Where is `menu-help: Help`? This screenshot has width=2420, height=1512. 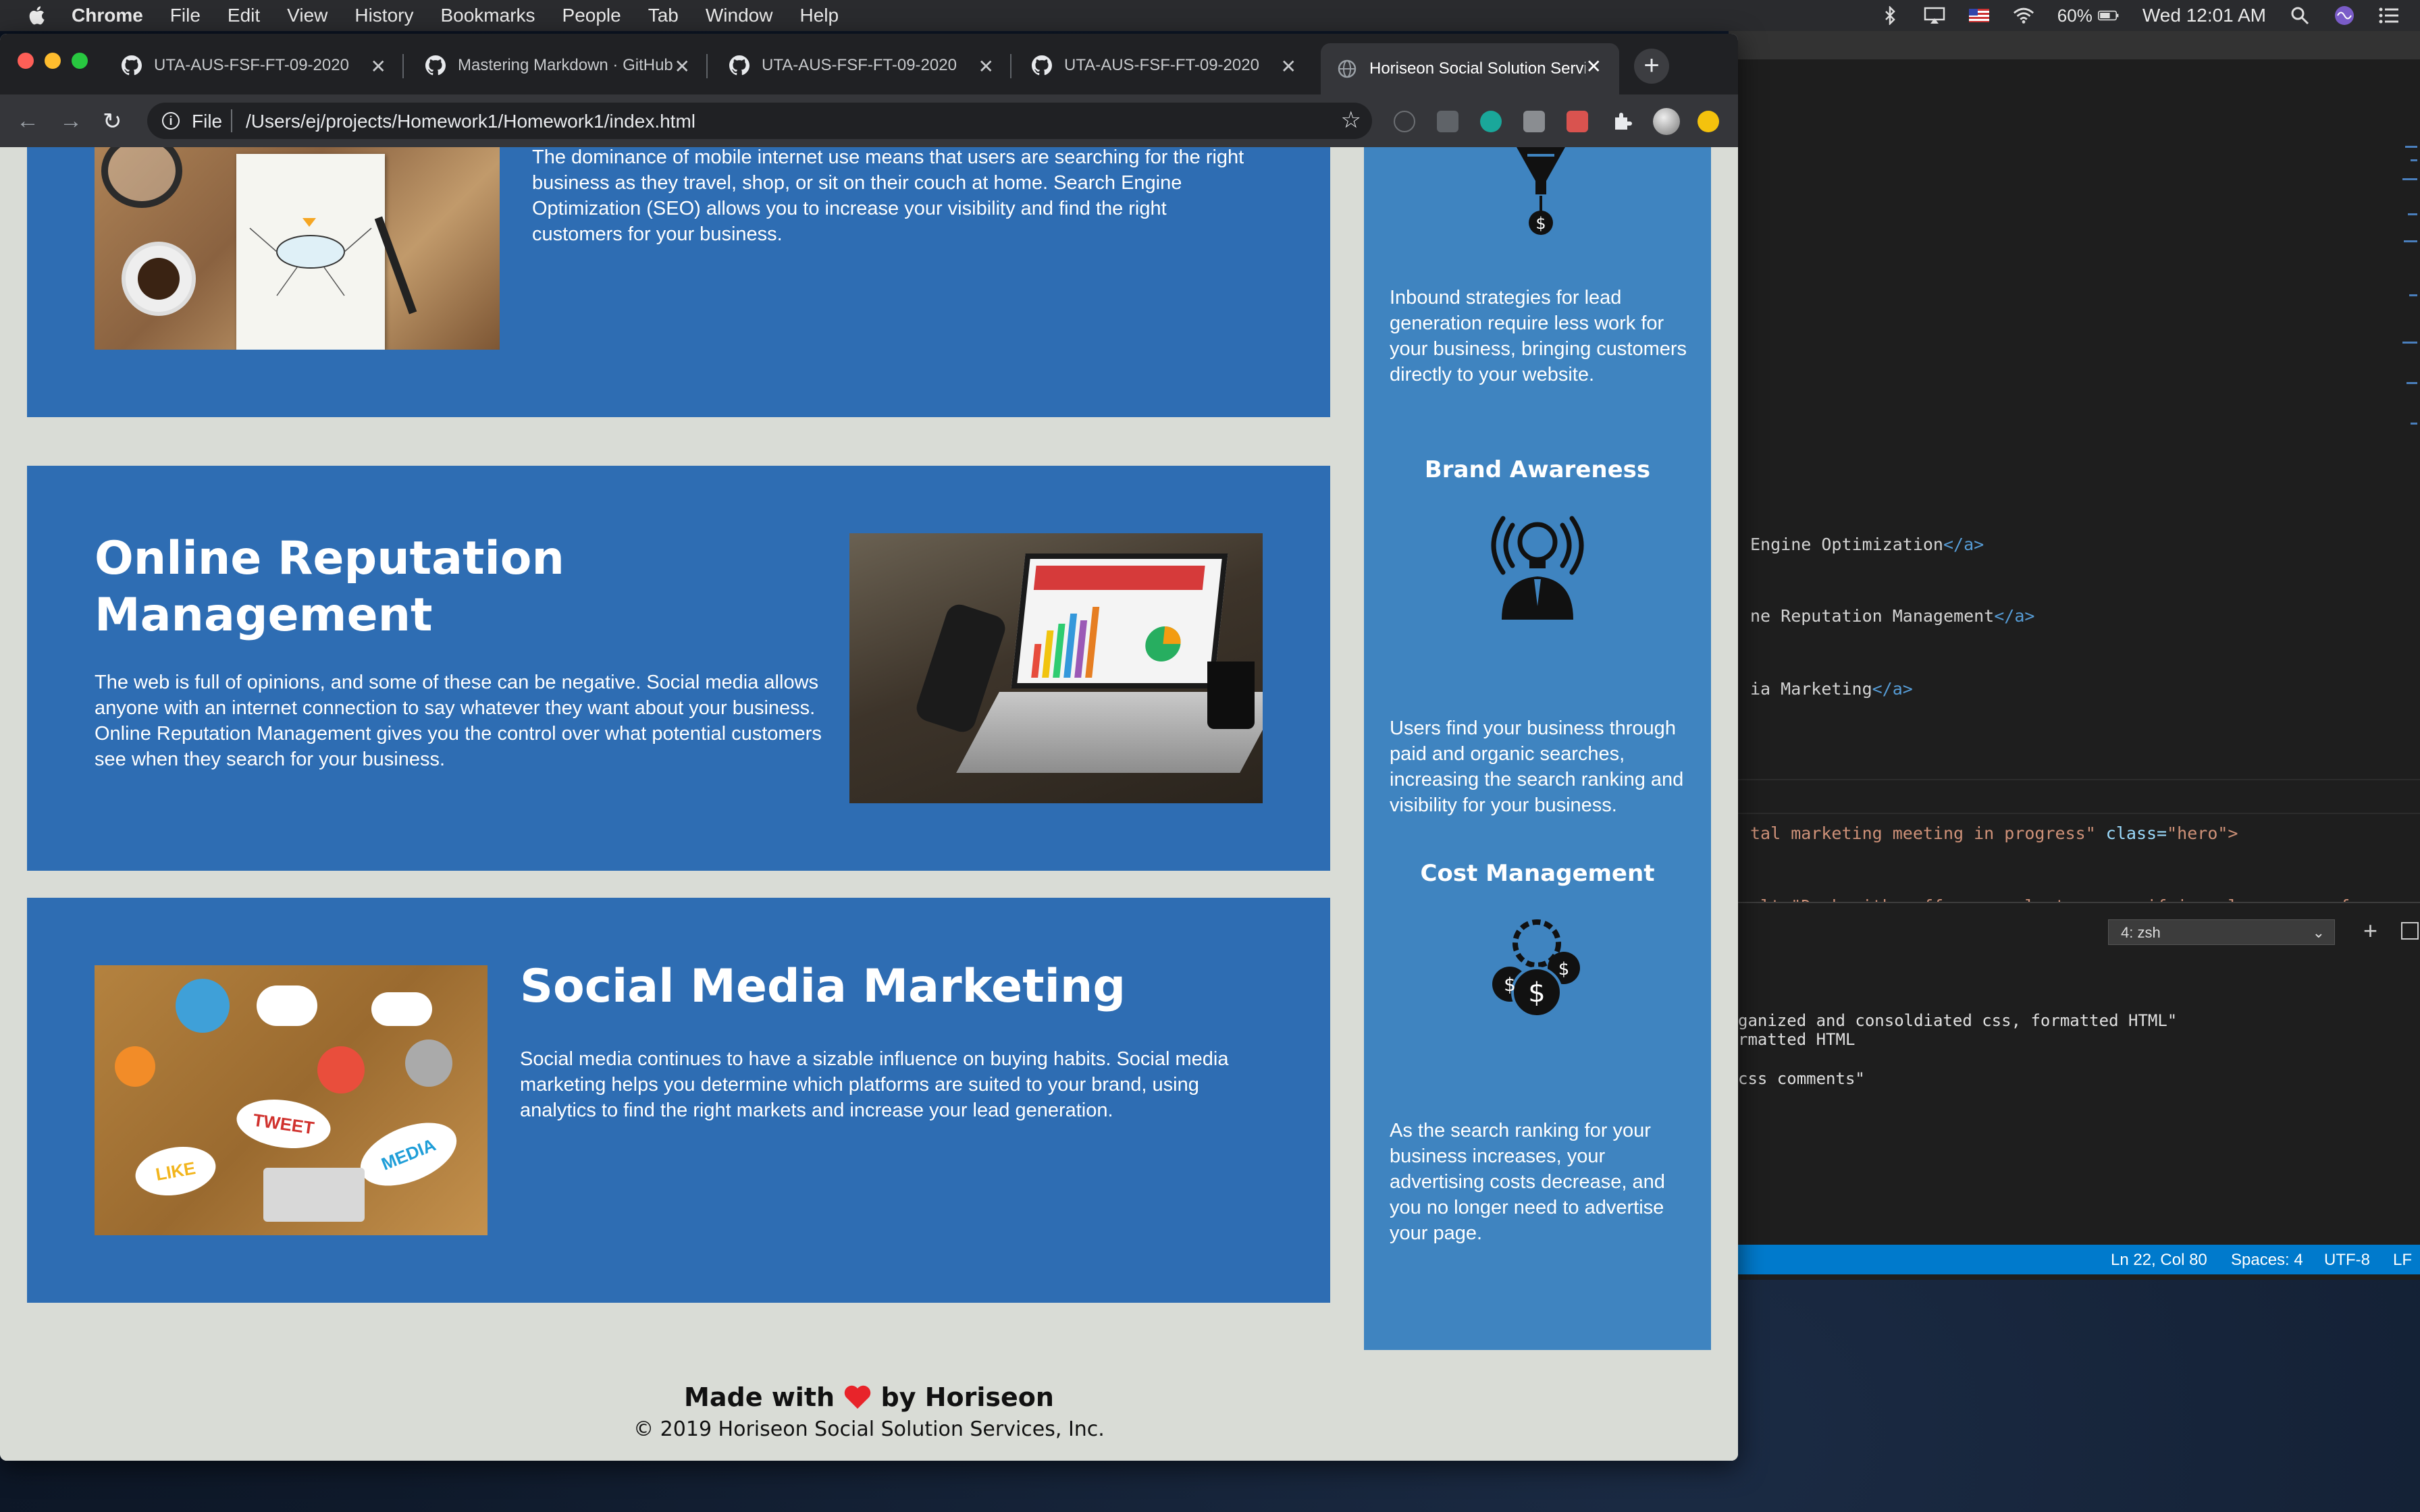 menu-help: Help is located at coordinates (819, 15).